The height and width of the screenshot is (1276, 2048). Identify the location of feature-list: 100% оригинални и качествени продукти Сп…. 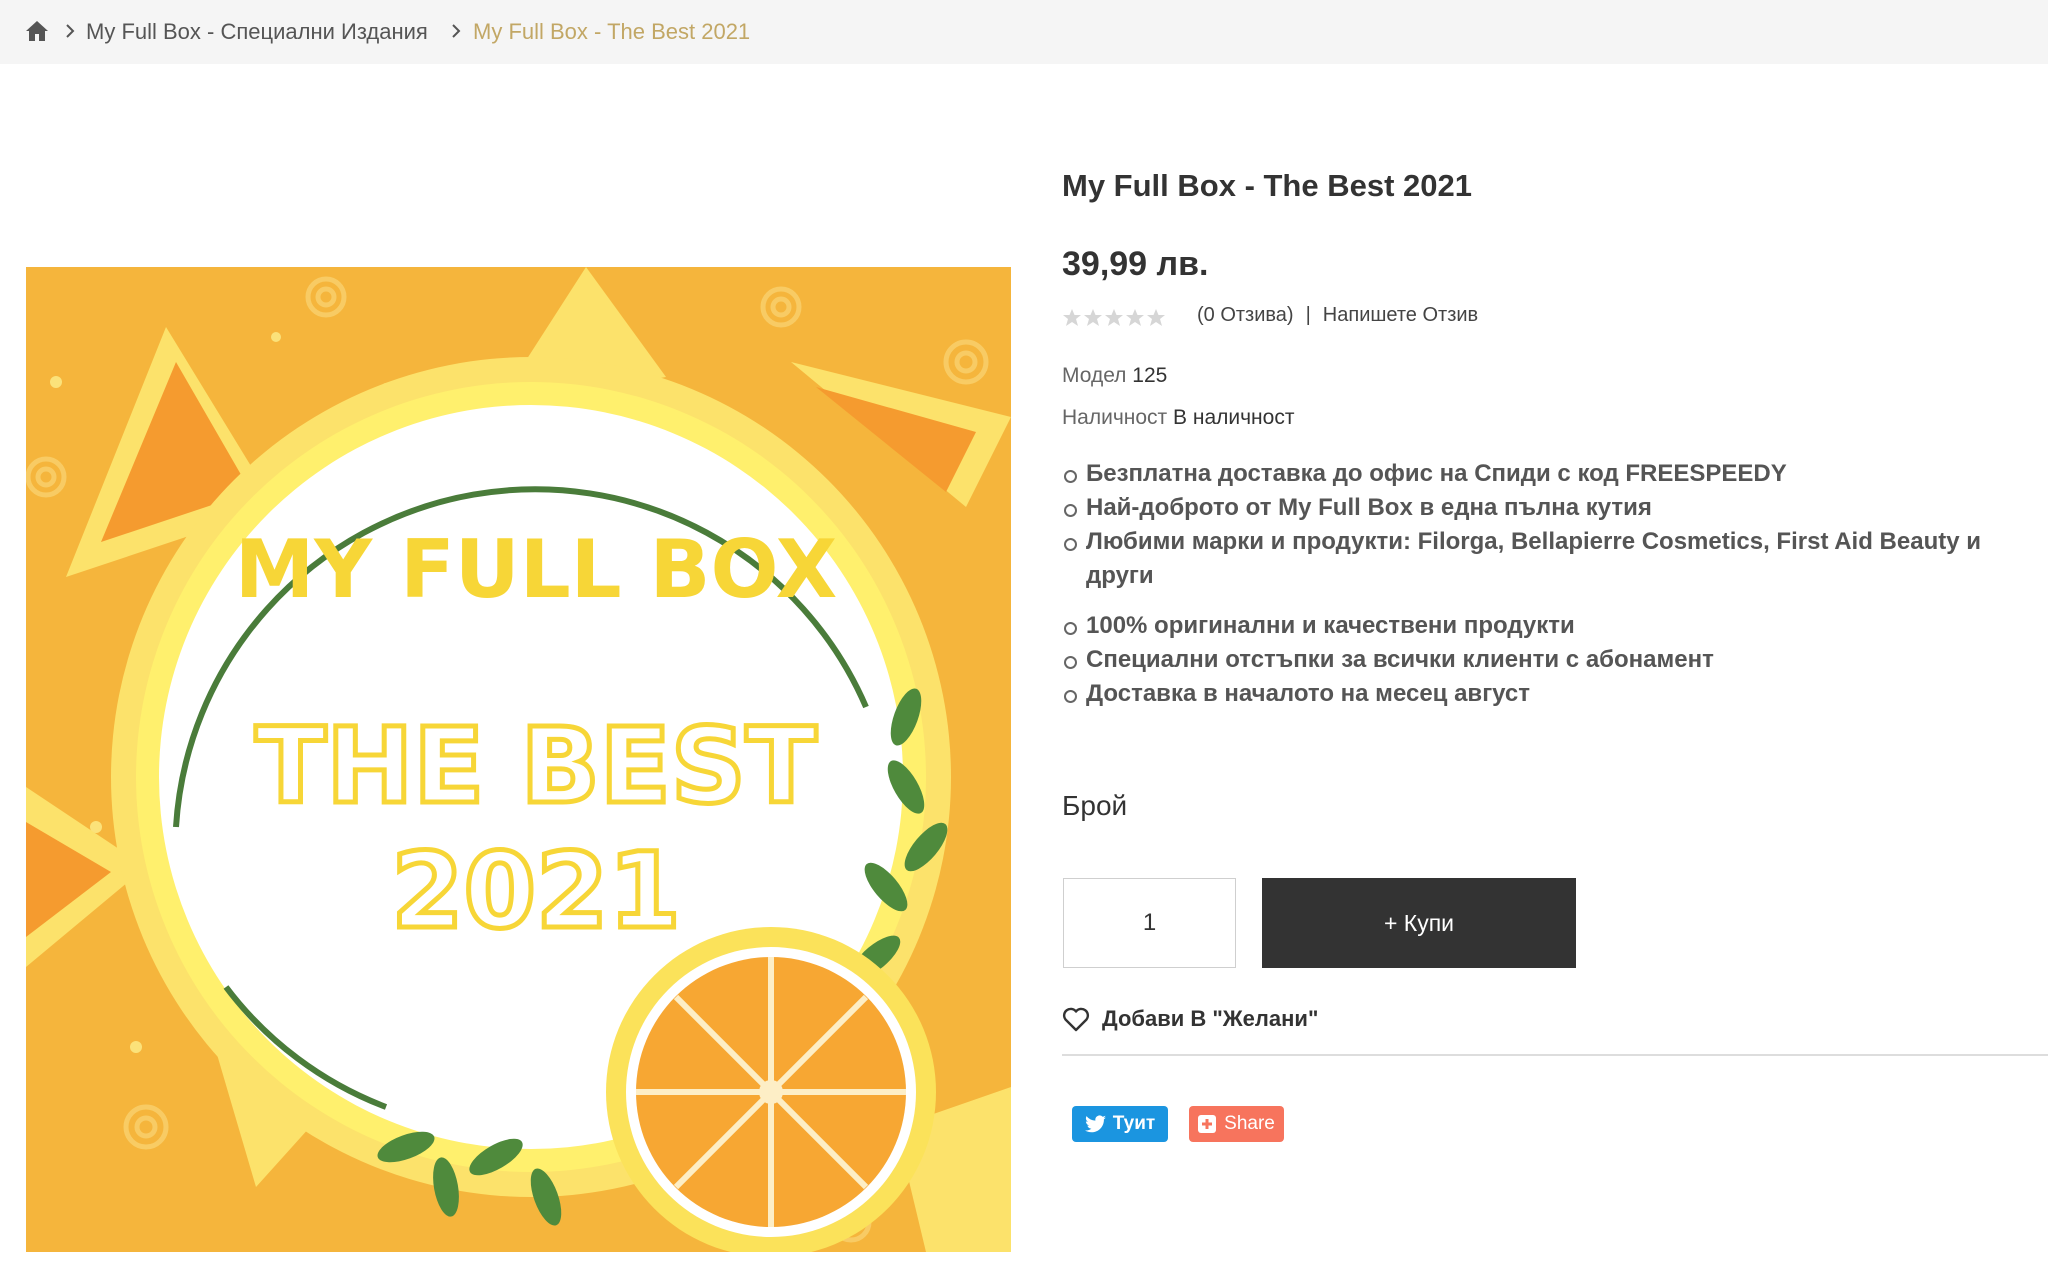
(1552, 660).